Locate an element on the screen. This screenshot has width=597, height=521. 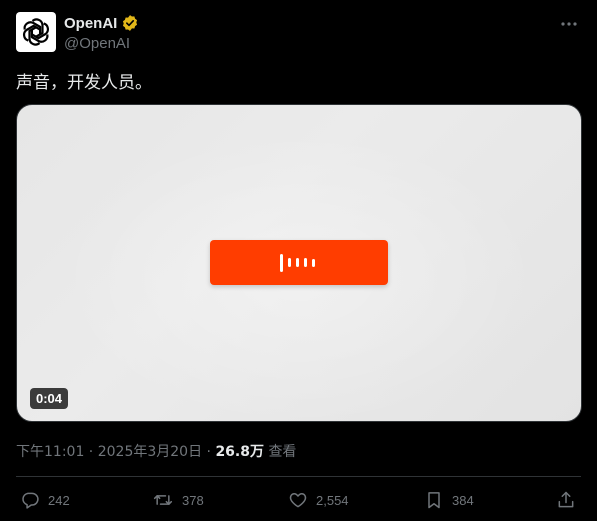
reply-icon is located at coordinates (30, 500).